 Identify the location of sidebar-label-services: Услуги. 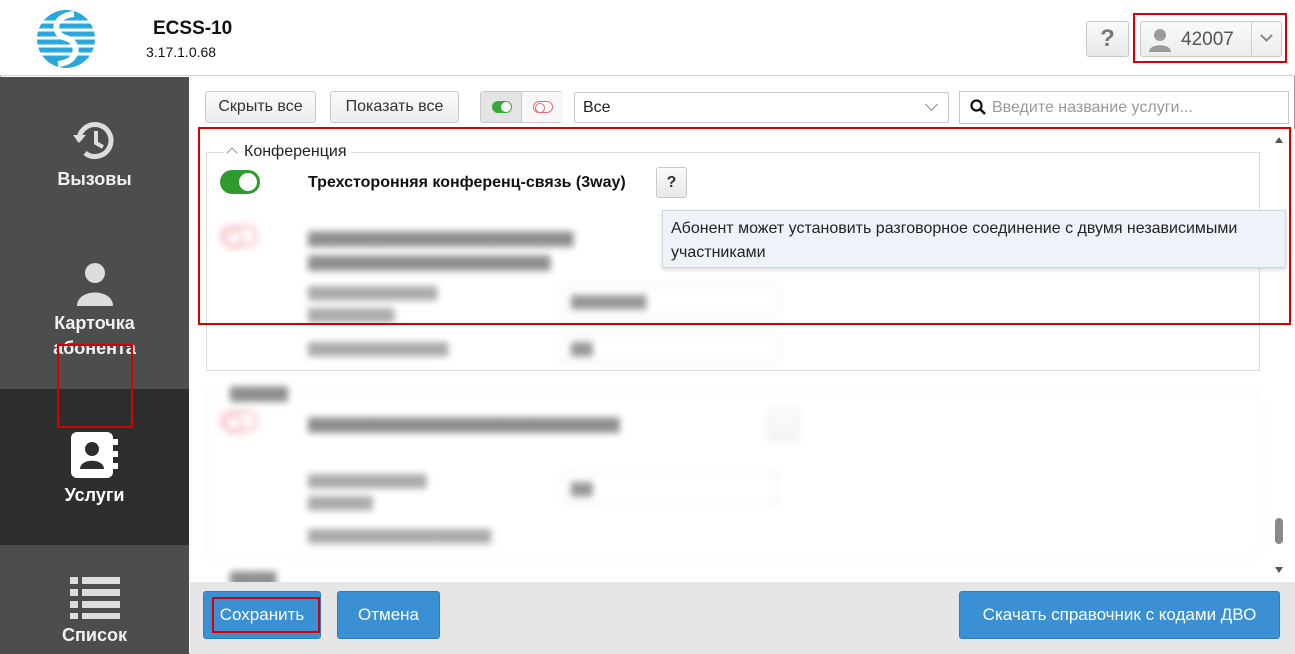
(94, 495).